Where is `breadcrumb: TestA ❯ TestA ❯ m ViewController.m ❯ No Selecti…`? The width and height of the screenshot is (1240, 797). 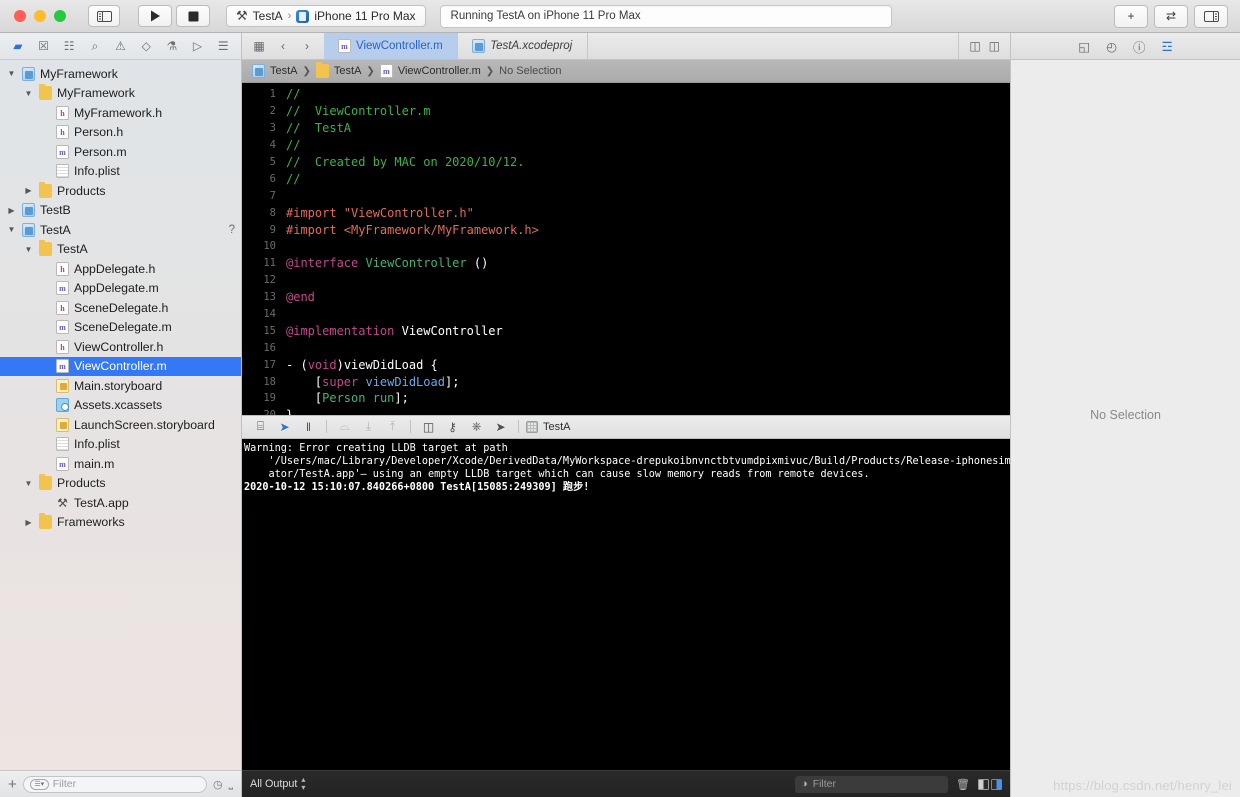 breadcrumb: TestA ❯ TestA ❯ m ViewController.m ❯ No Selecti… is located at coordinates (626, 71).